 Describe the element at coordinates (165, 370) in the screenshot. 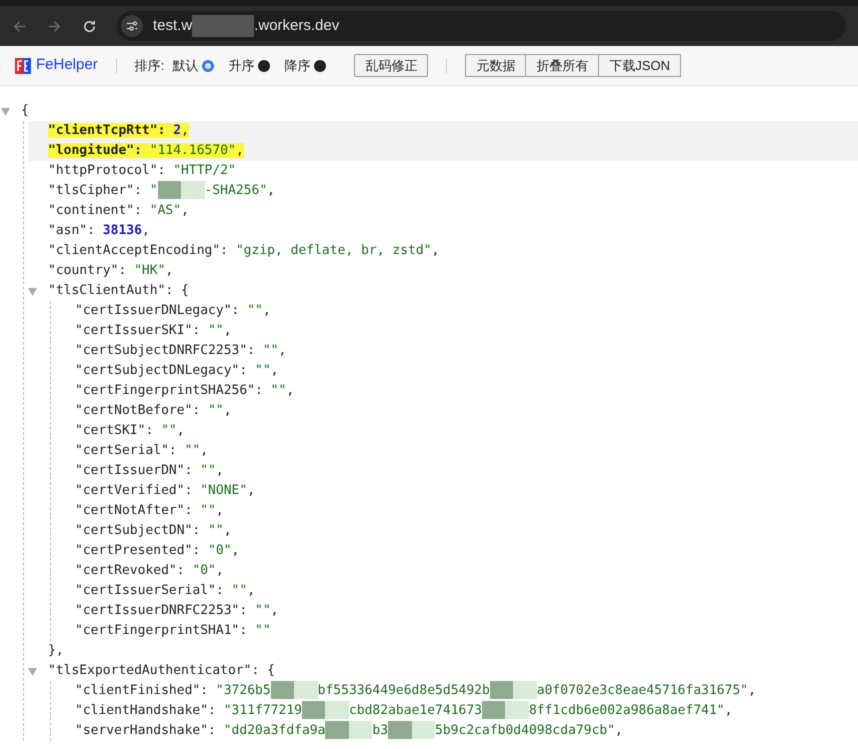

I see `json-key: "certSubjectDNLegacy":` at that location.